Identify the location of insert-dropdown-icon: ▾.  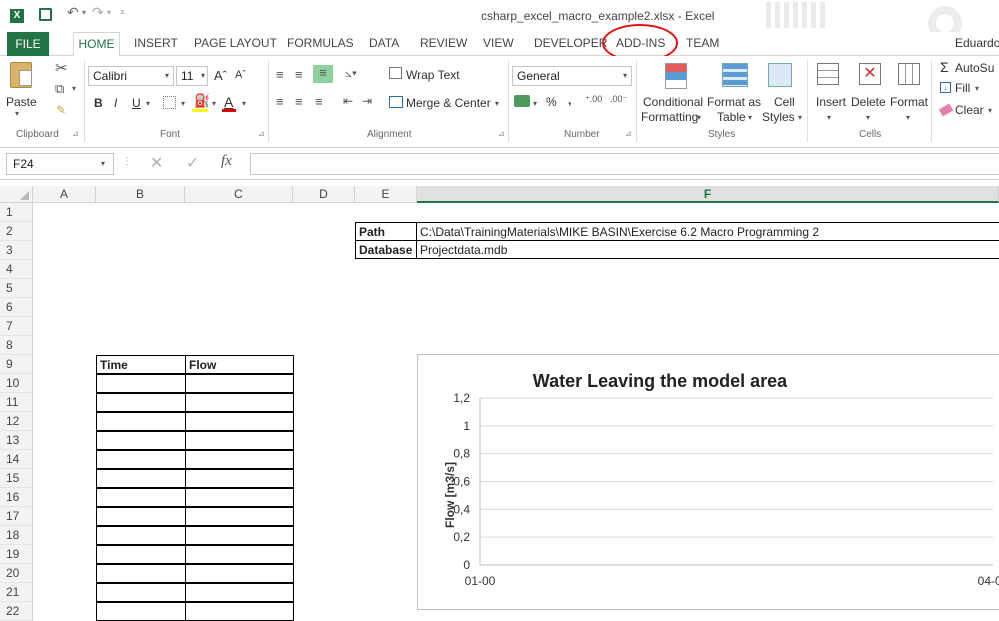
(829, 117).